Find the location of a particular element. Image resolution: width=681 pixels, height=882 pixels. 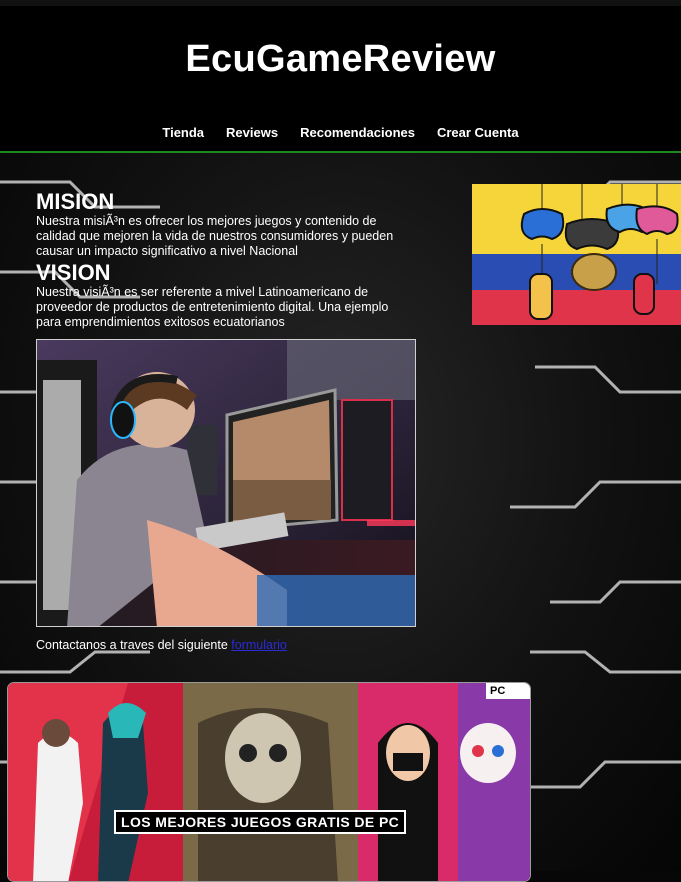

nav-item-recomendaciones: Recomendaciones is located at coordinates (357, 132).